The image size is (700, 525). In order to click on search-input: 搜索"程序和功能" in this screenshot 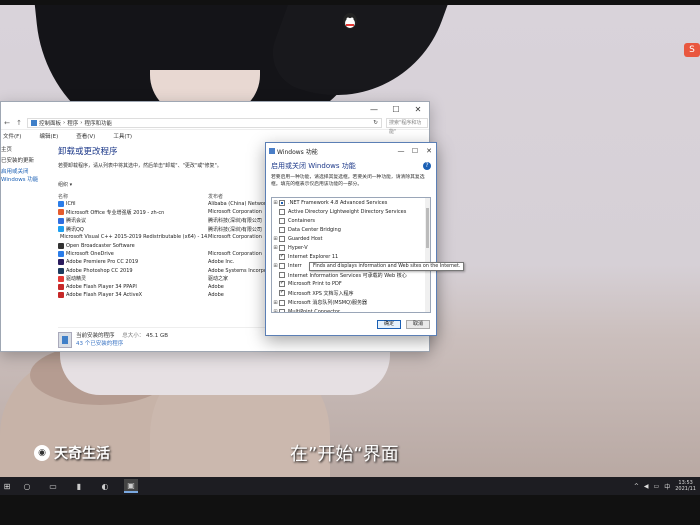, I will do `click(407, 126)`.